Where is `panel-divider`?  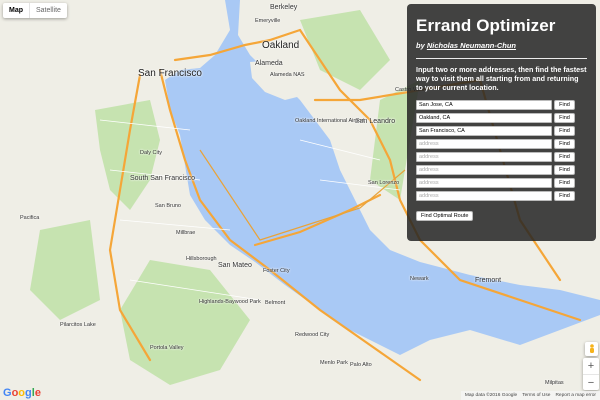 panel-divider is located at coordinates (501, 58).